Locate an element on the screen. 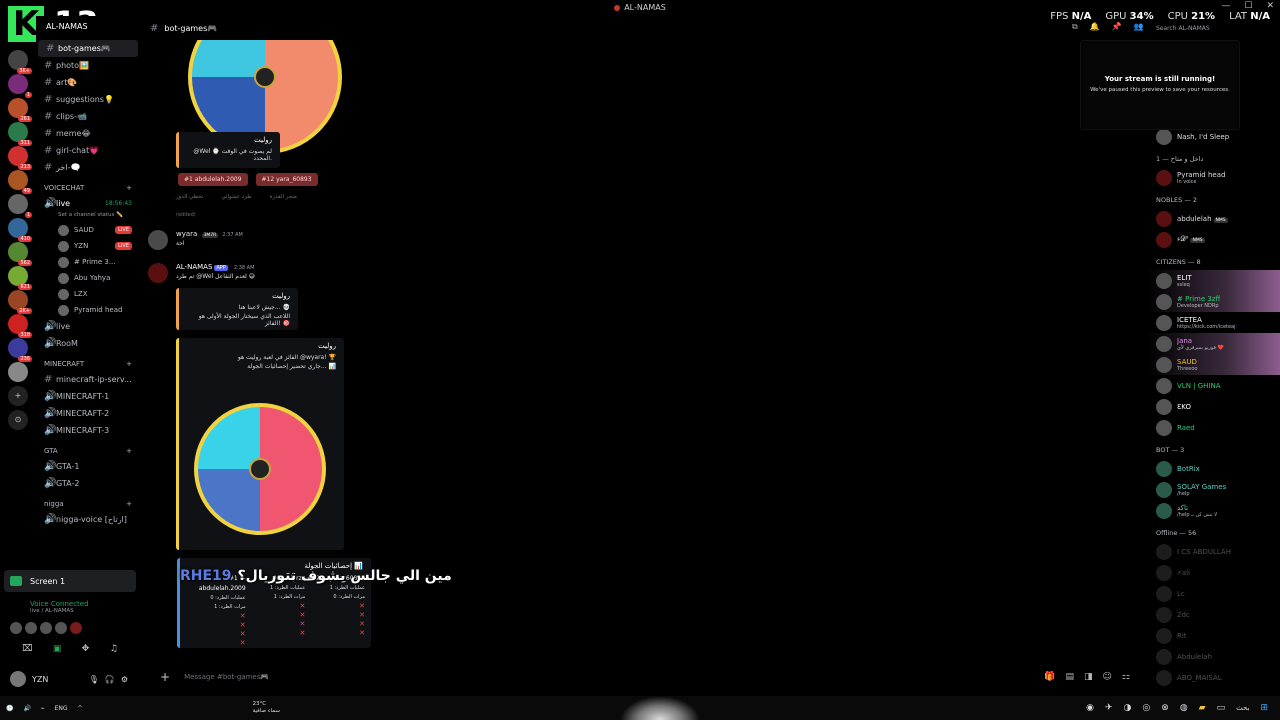 This screenshot has width=1280, height=720. category-voicechat: VOICECHAT + is located at coordinates (88, 185).